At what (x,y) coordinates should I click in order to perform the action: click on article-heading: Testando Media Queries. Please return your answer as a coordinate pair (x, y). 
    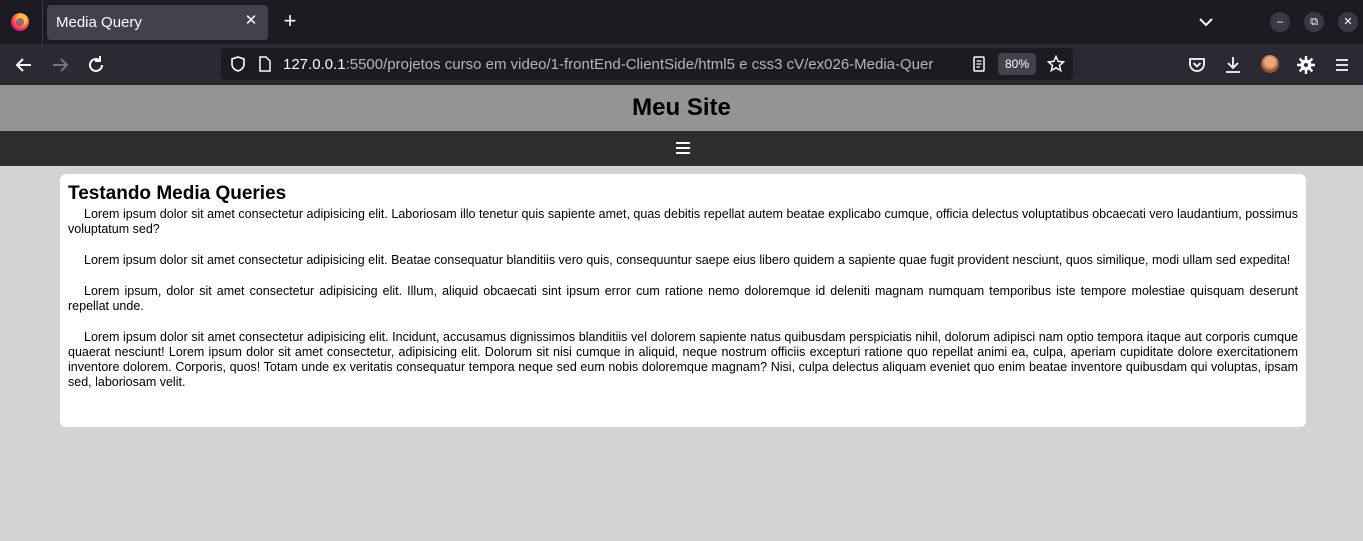
    Looking at the image, I should click on (177, 193).